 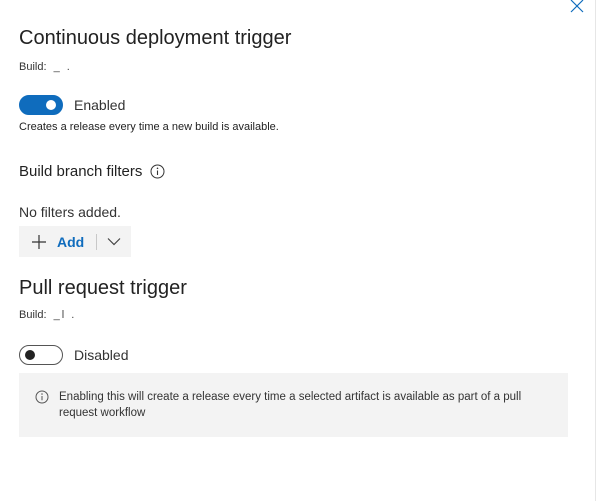 I want to click on close-icon, so click(x=577, y=6).